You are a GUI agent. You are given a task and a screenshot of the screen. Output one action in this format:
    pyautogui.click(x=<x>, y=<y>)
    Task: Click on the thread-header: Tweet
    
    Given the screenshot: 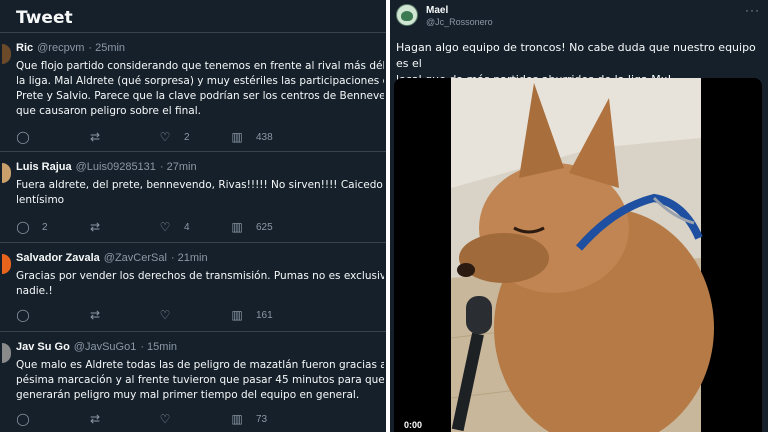 What is the action you would take?
    pyautogui.click(x=193, y=16)
    